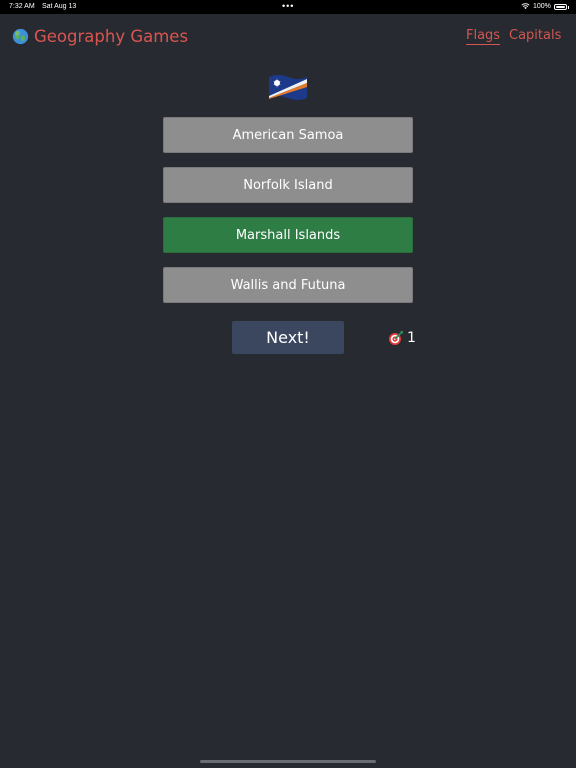 This screenshot has width=576, height=768. Describe the element at coordinates (288, 761) in the screenshot. I see `home-indicator` at that location.